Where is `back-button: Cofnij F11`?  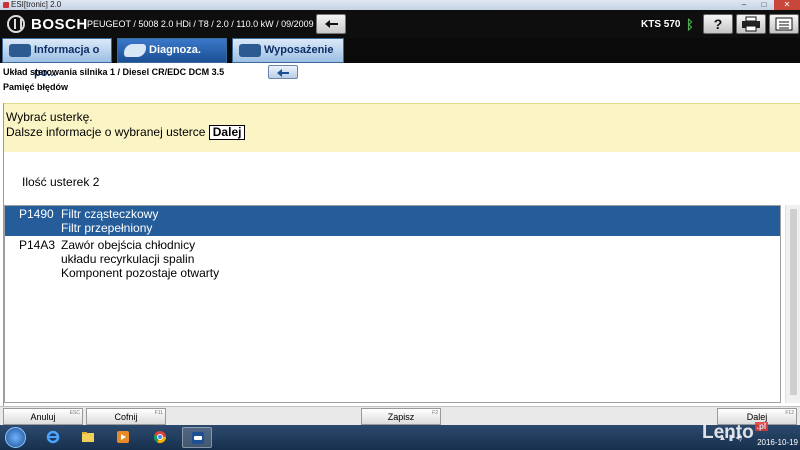
back-button: Cofnij F11 is located at coordinates (126, 416).